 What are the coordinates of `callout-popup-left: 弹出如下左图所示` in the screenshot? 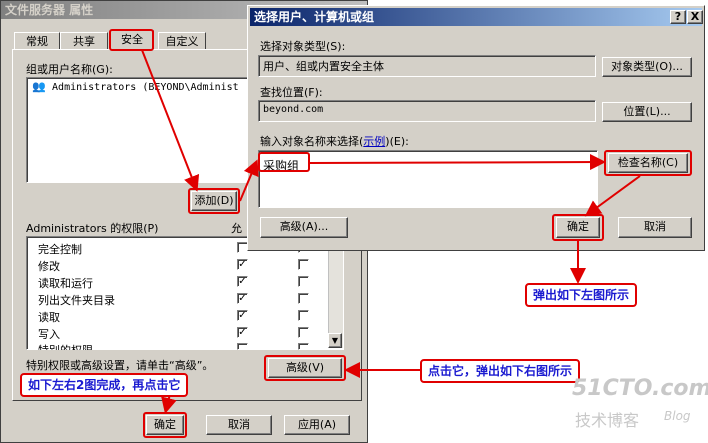 It's located at (581, 295).